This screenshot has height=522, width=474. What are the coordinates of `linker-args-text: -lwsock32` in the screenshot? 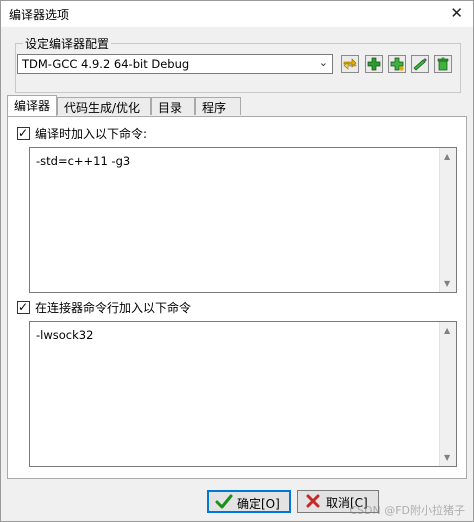 It's located at (65, 335).